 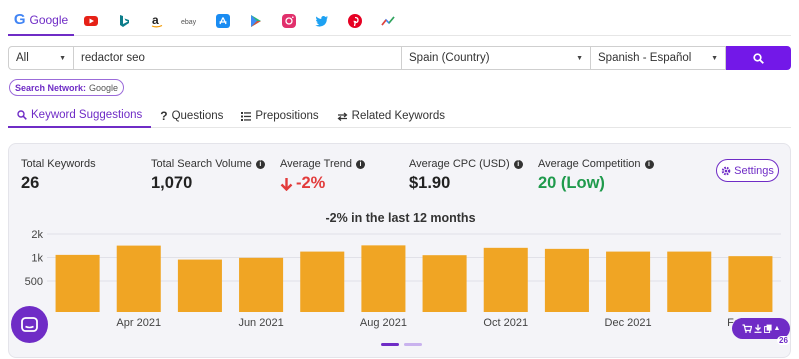 What do you see at coordinates (505, 323) in the screenshot?
I see `x-tick-label: Oct 2021` at bounding box center [505, 323].